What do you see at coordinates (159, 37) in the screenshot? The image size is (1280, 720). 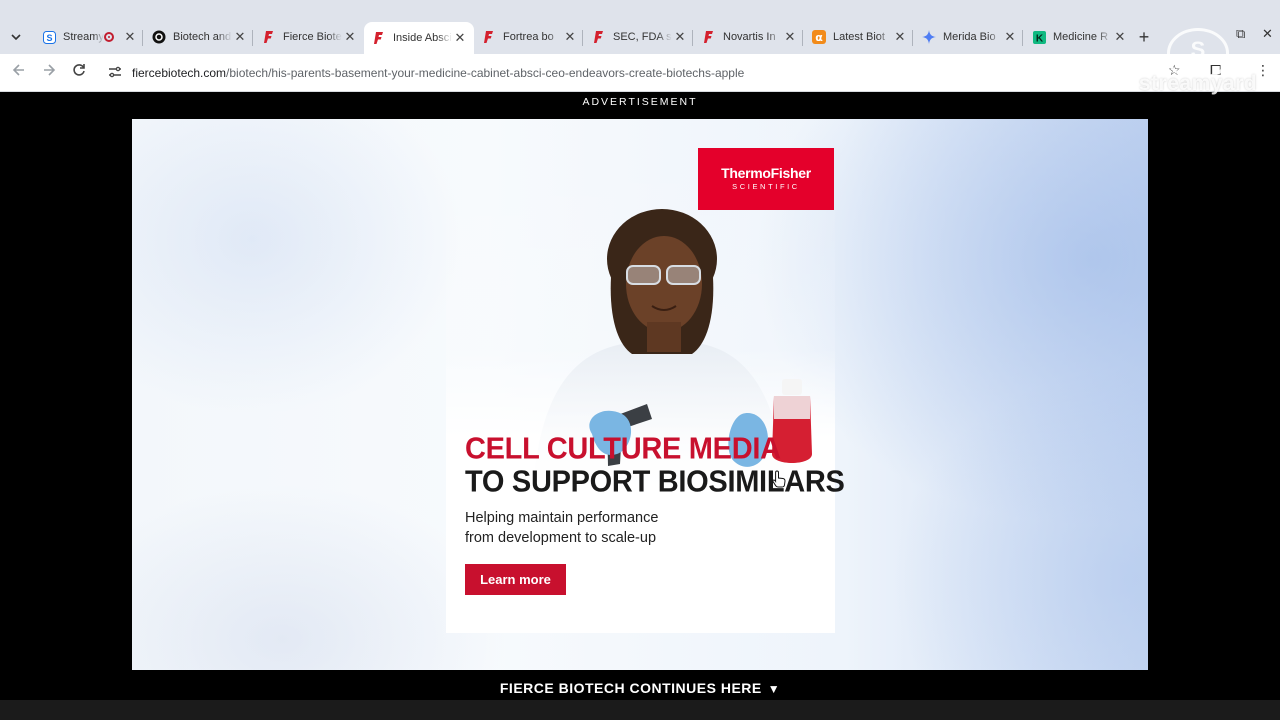 I see `podcast-favicon-icon` at bounding box center [159, 37].